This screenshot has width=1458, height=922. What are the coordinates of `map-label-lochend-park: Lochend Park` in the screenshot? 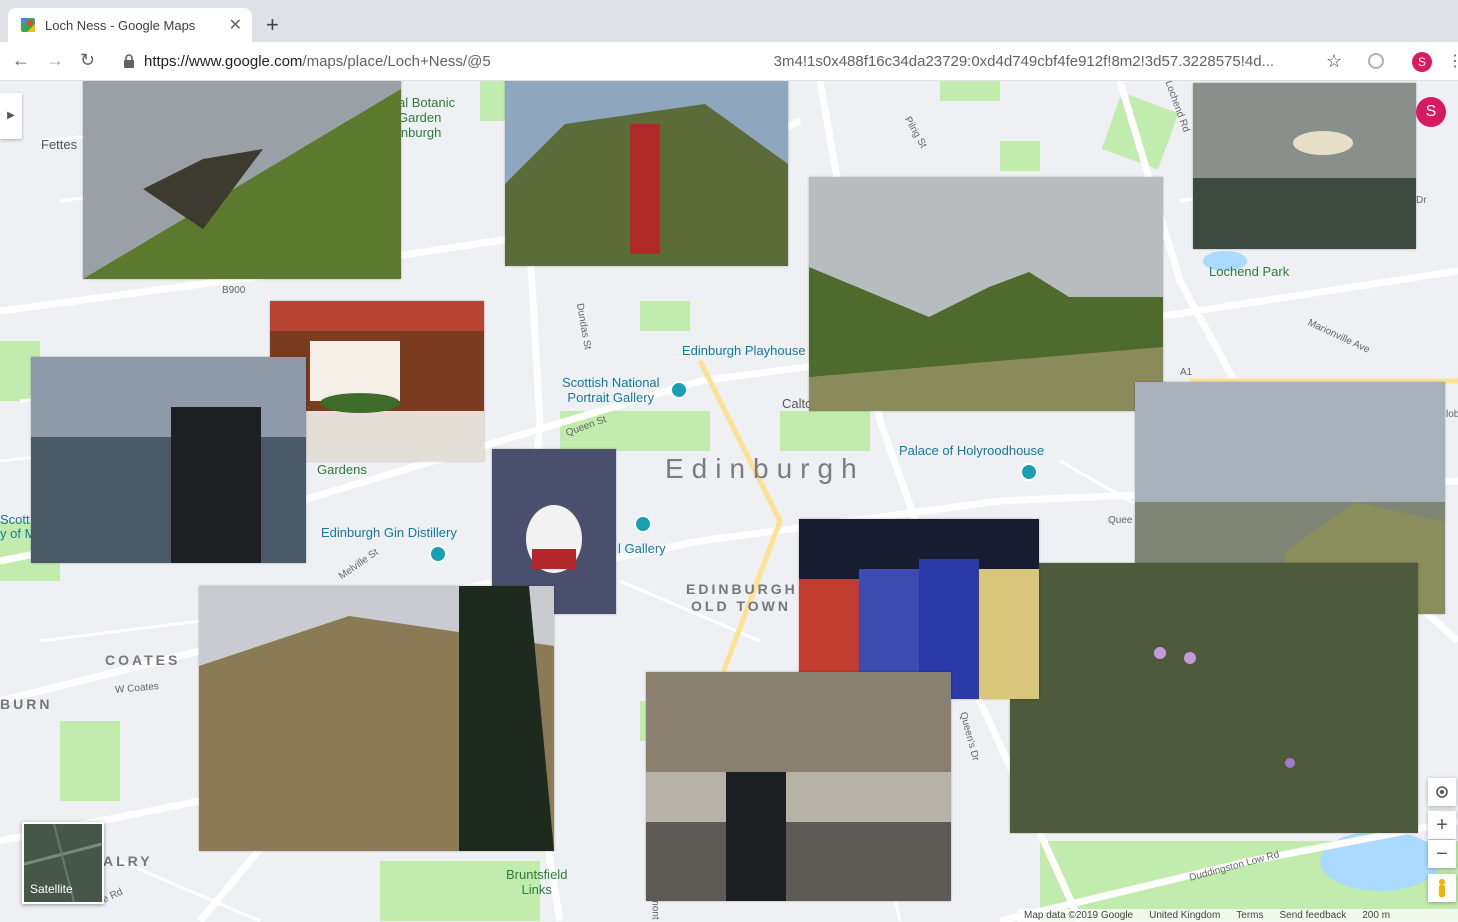 It's located at (1249, 271).